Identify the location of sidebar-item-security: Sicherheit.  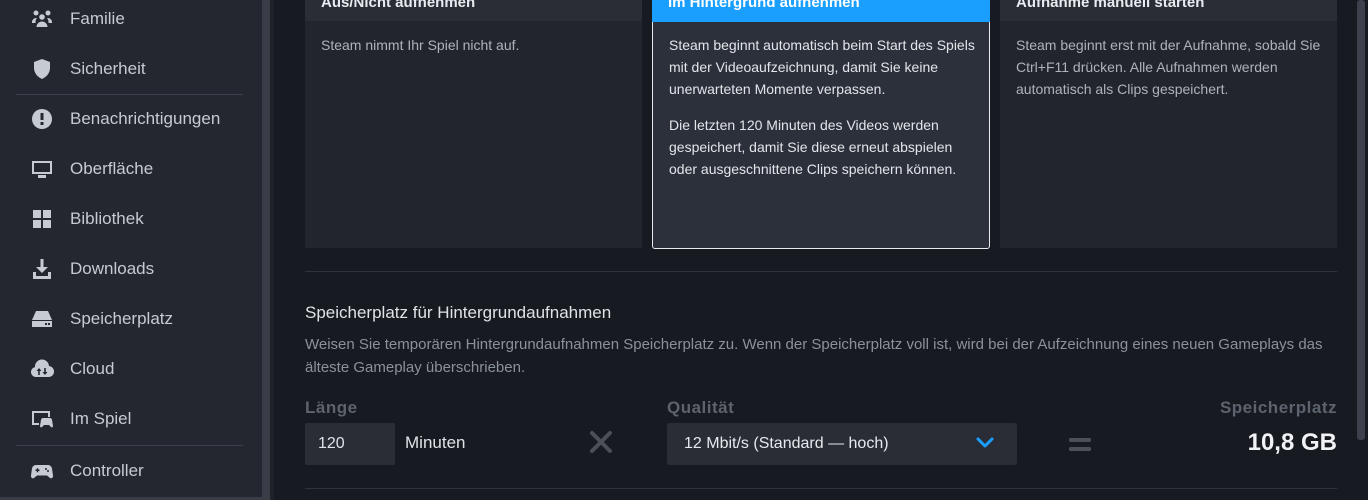
(131, 69).